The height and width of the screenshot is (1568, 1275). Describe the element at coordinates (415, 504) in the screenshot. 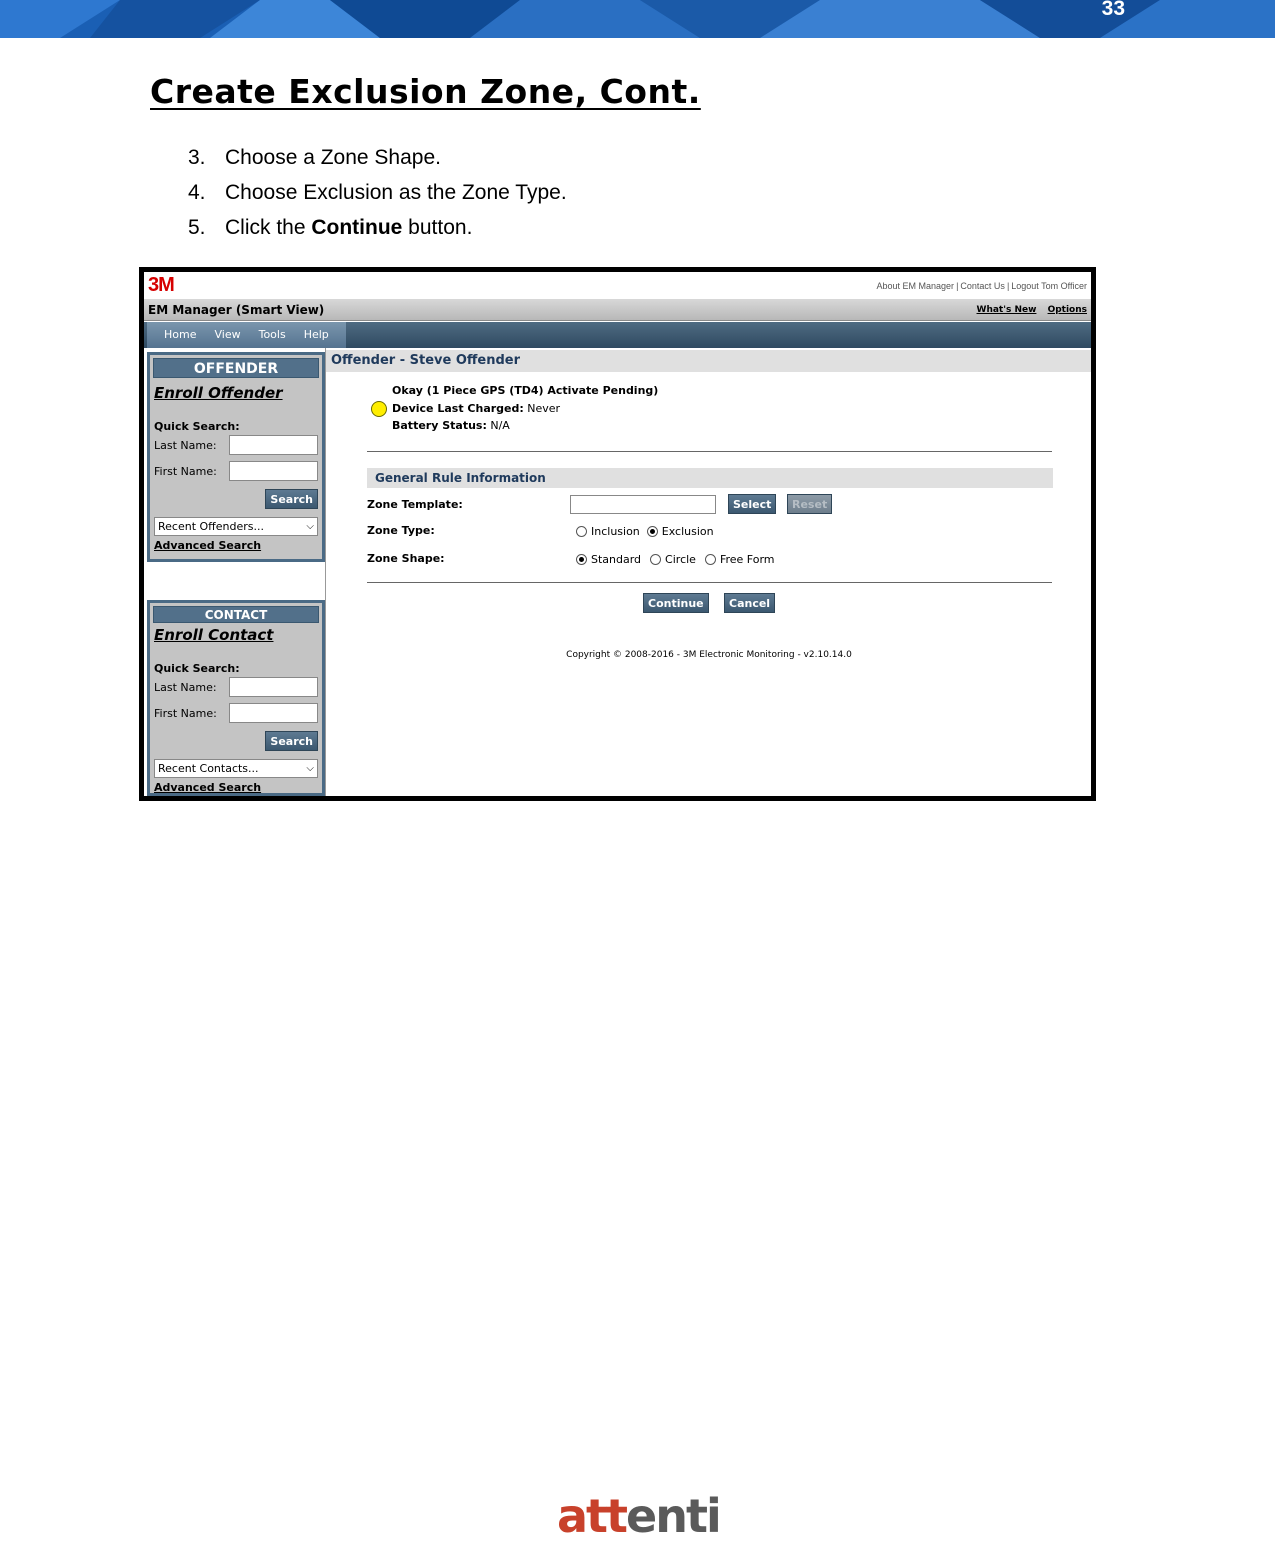

I see `zone-template-label: Zone Template:` at that location.